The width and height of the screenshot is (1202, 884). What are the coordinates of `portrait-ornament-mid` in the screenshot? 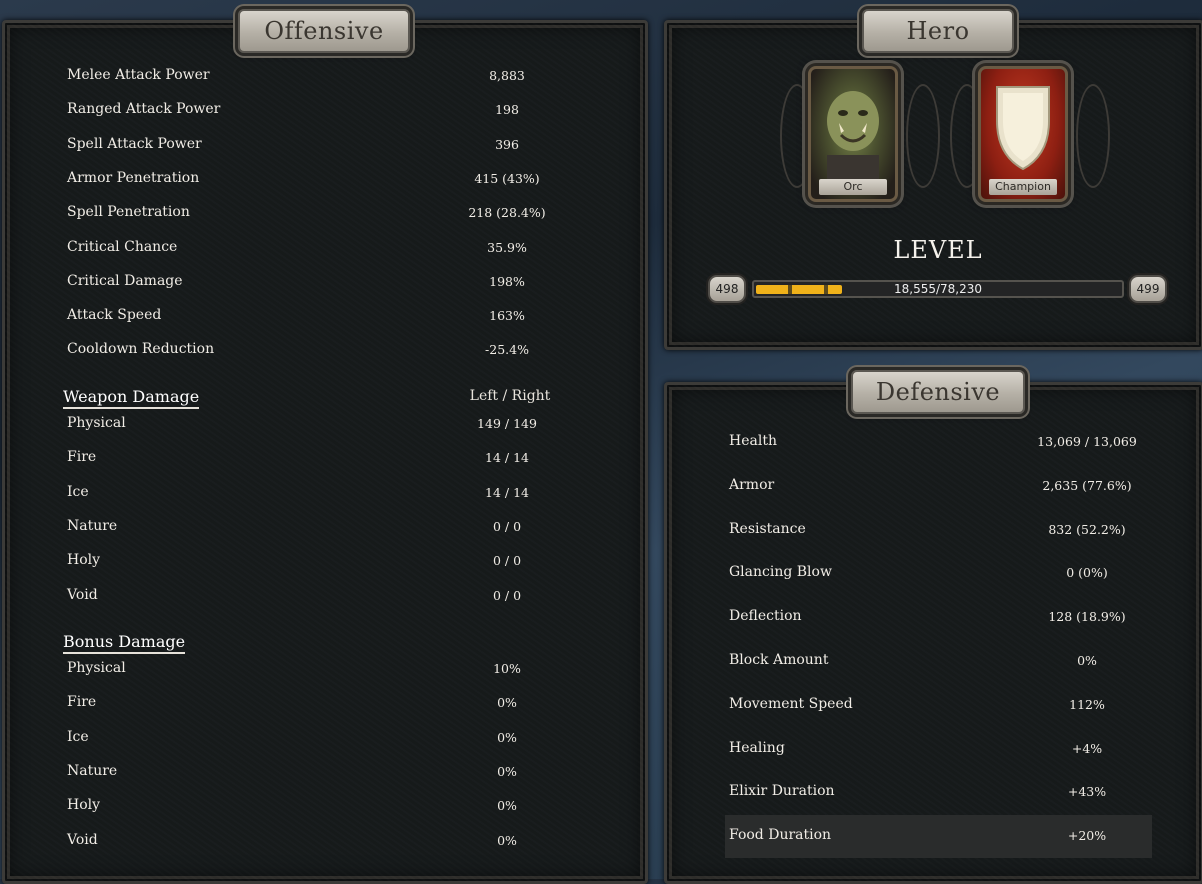 It's located at (923, 136).